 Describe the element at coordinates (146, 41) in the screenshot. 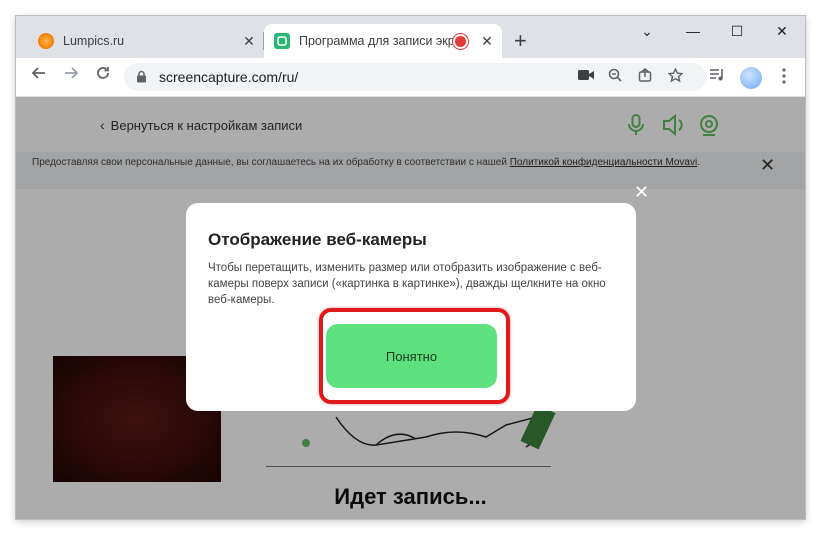

I see `tab-lumpics: Lumpics.ru ✕` at that location.